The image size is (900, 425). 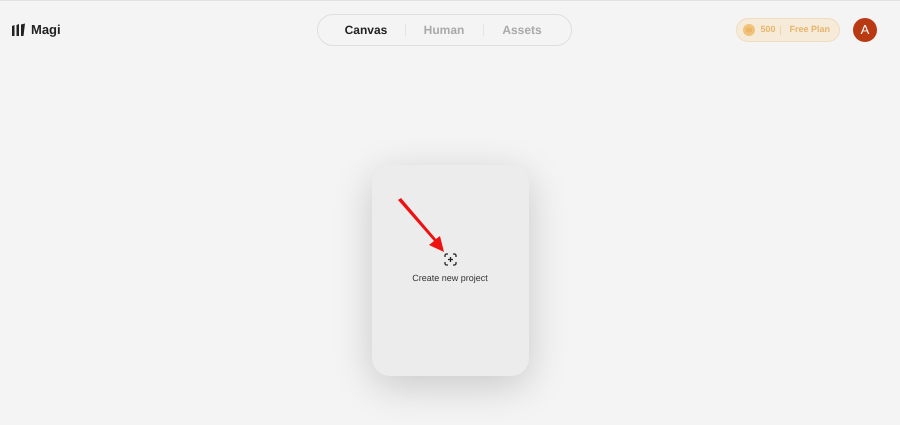 I want to click on credit-count: 500, so click(x=768, y=29).